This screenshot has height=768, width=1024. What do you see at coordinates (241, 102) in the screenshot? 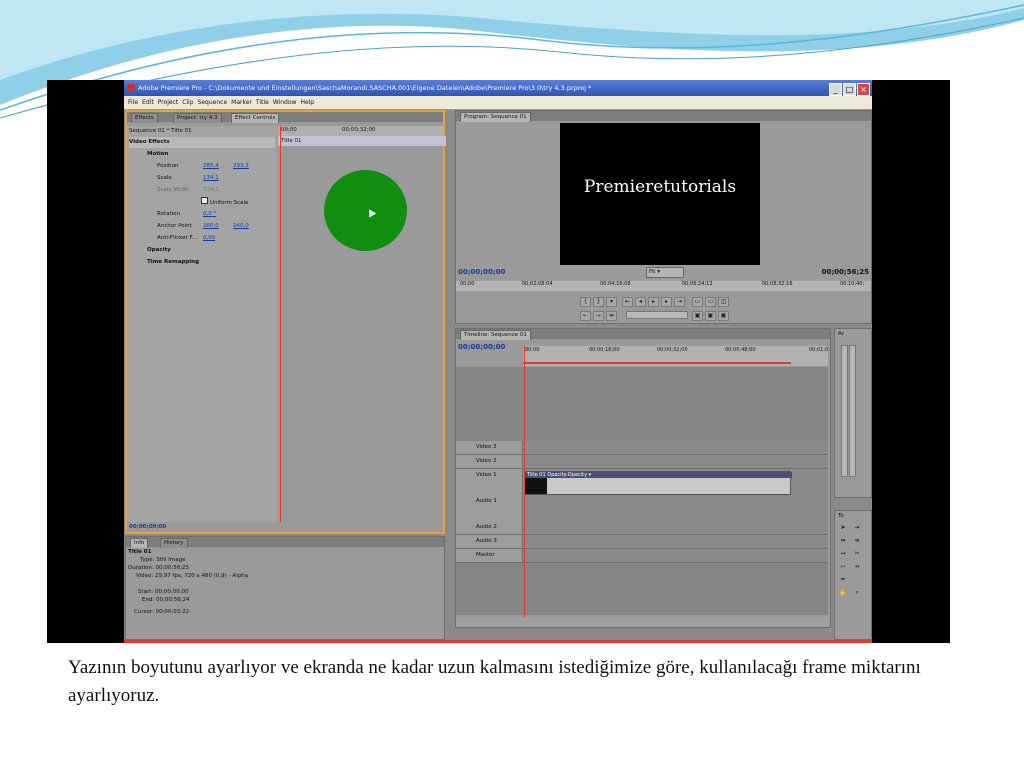
I see `menu-marker: Marker` at bounding box center [241, 102].